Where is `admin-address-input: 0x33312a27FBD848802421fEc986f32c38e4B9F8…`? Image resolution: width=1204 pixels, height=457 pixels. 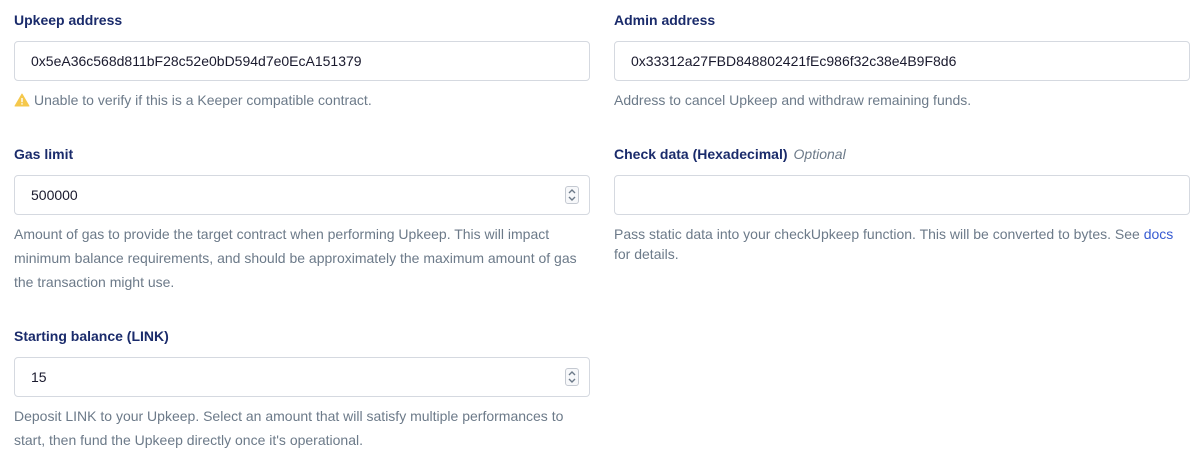 admin-address-input: 0x33312a27FBD848802421fEc986f32c38e4B9F8… is located at coordinates (902, 61).